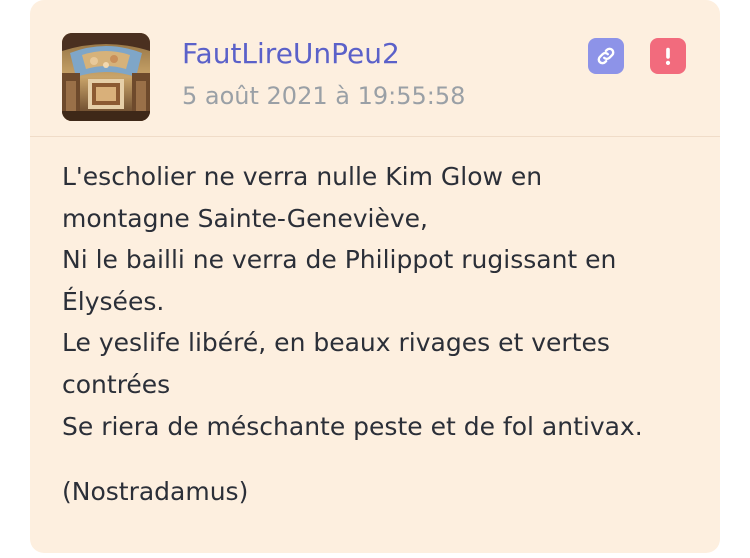 This screenshot has height=558, width=750. What do you see at coordinates (113, 301) in the screenshot?
I see `text-line: Élysées.` at bounding box center [113, 301].